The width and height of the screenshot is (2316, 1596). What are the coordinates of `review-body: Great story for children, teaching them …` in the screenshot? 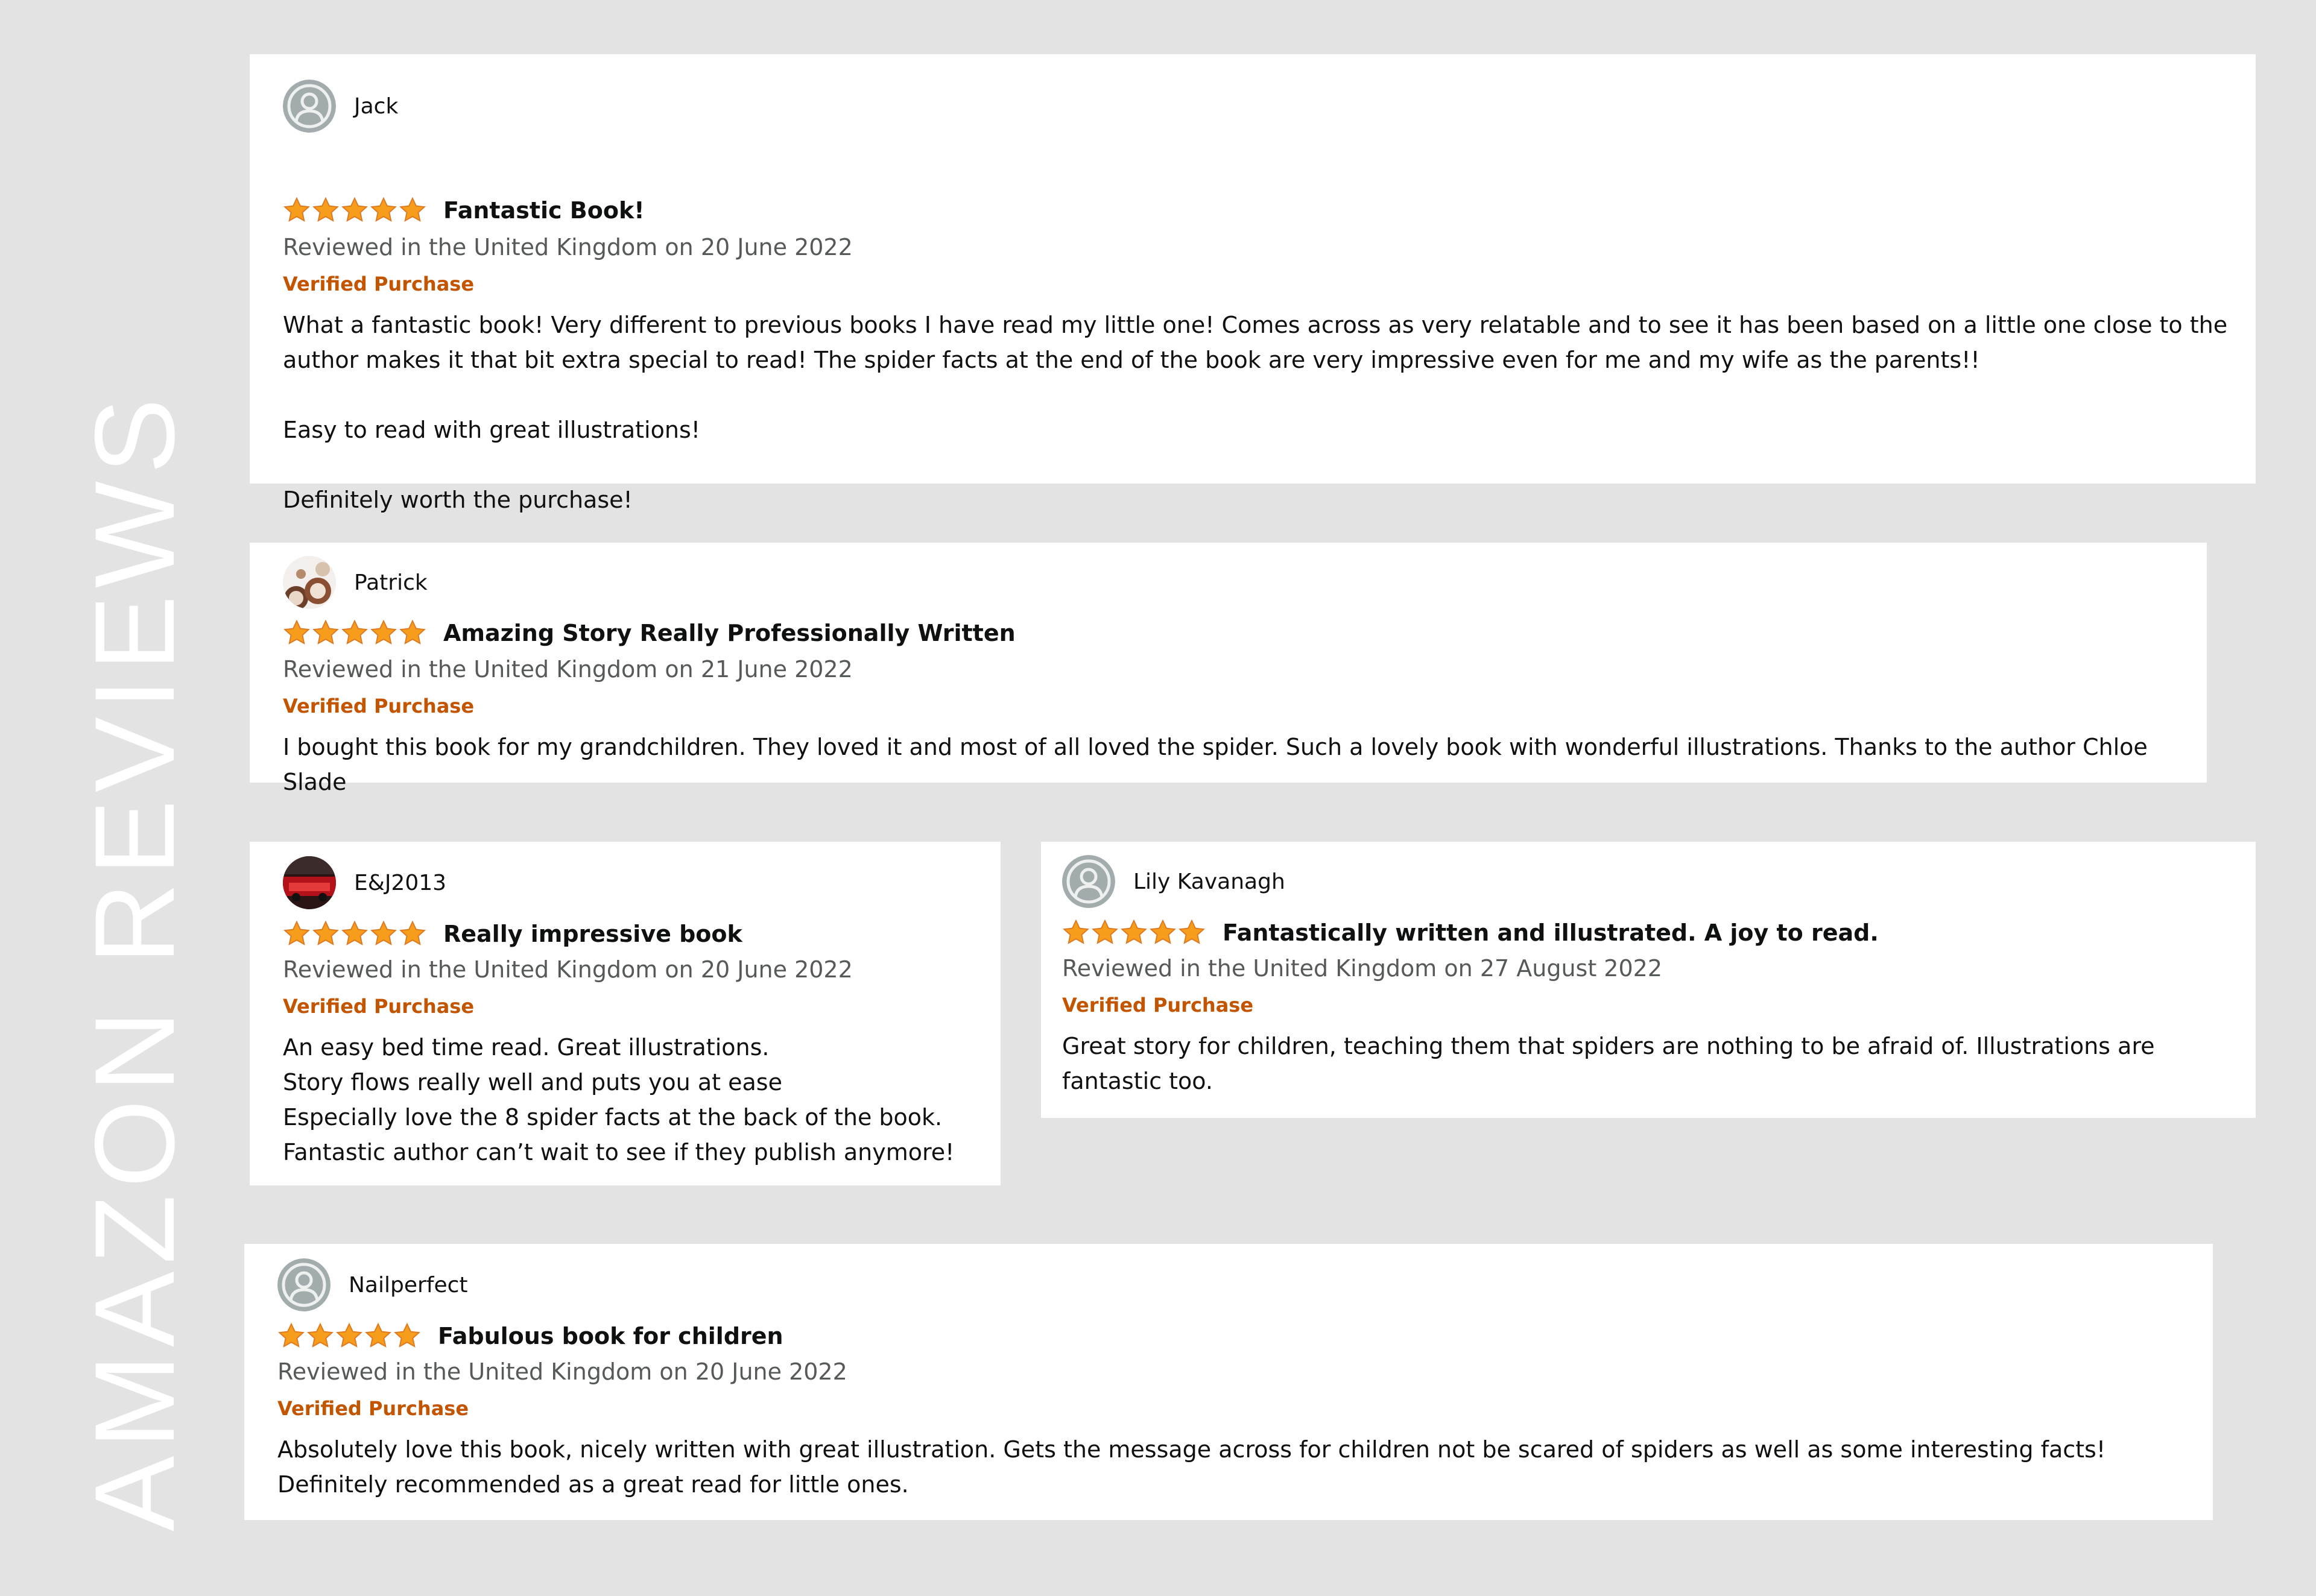 It's located at (1650, 1064).